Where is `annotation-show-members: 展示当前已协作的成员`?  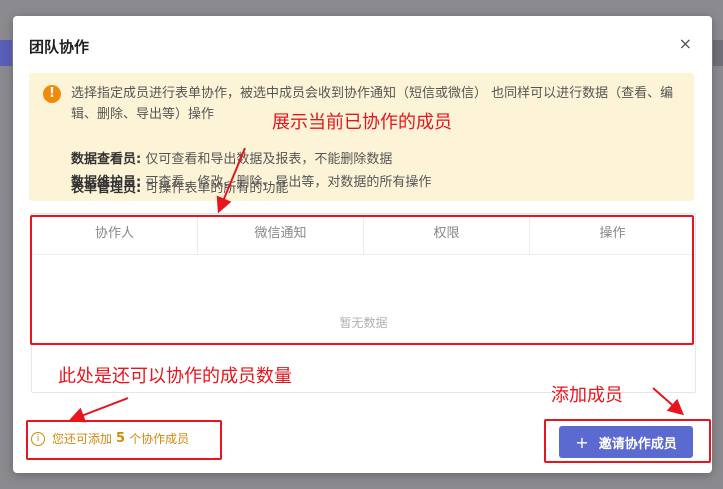
annotation-show-members: 展示当前已协作的成员 is located at coordinates (362, 122).